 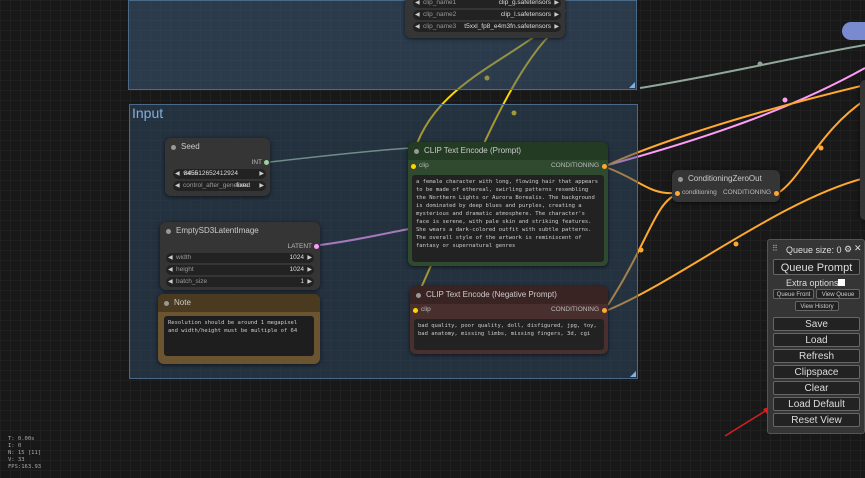 What do you see at coordinates (239, 303) in the screenshot?
I see `node-title: Note` at bounding box center [239, 303].